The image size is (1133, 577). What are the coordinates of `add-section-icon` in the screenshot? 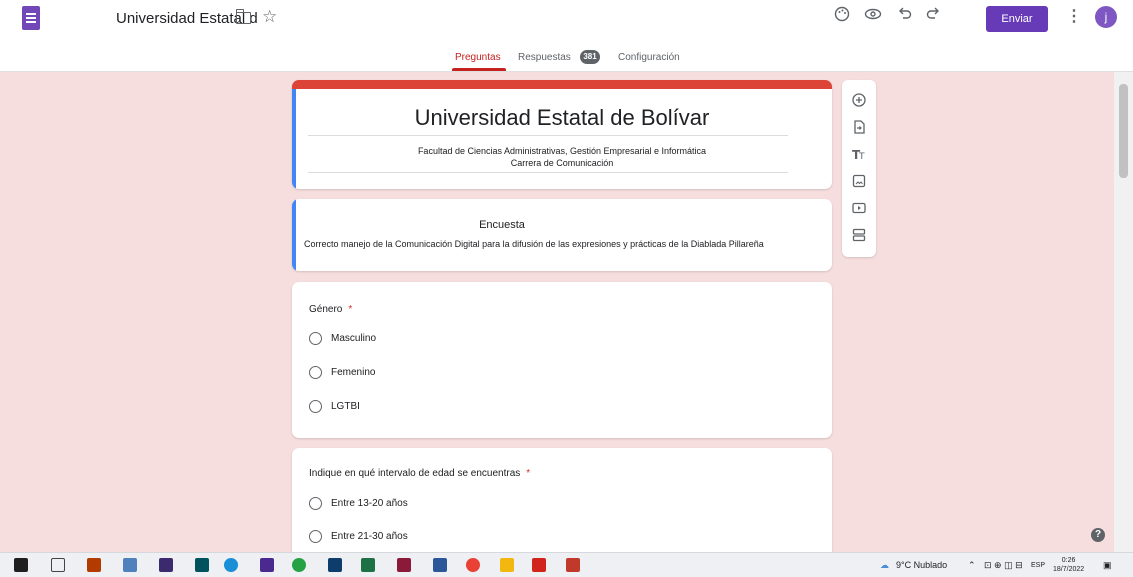 It's located at (859, 235).